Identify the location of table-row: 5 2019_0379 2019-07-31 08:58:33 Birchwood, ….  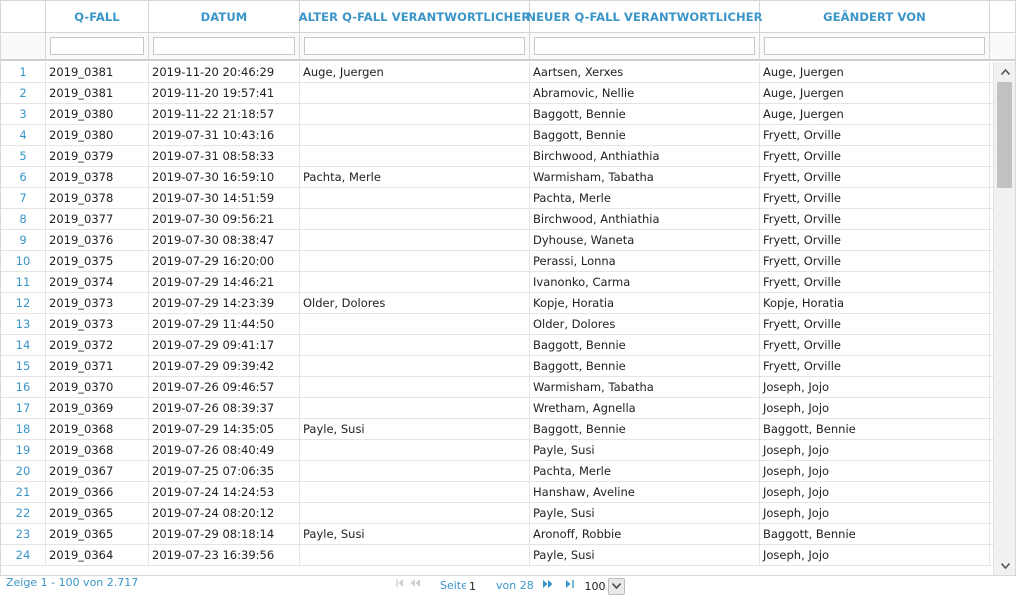
(497, 156).